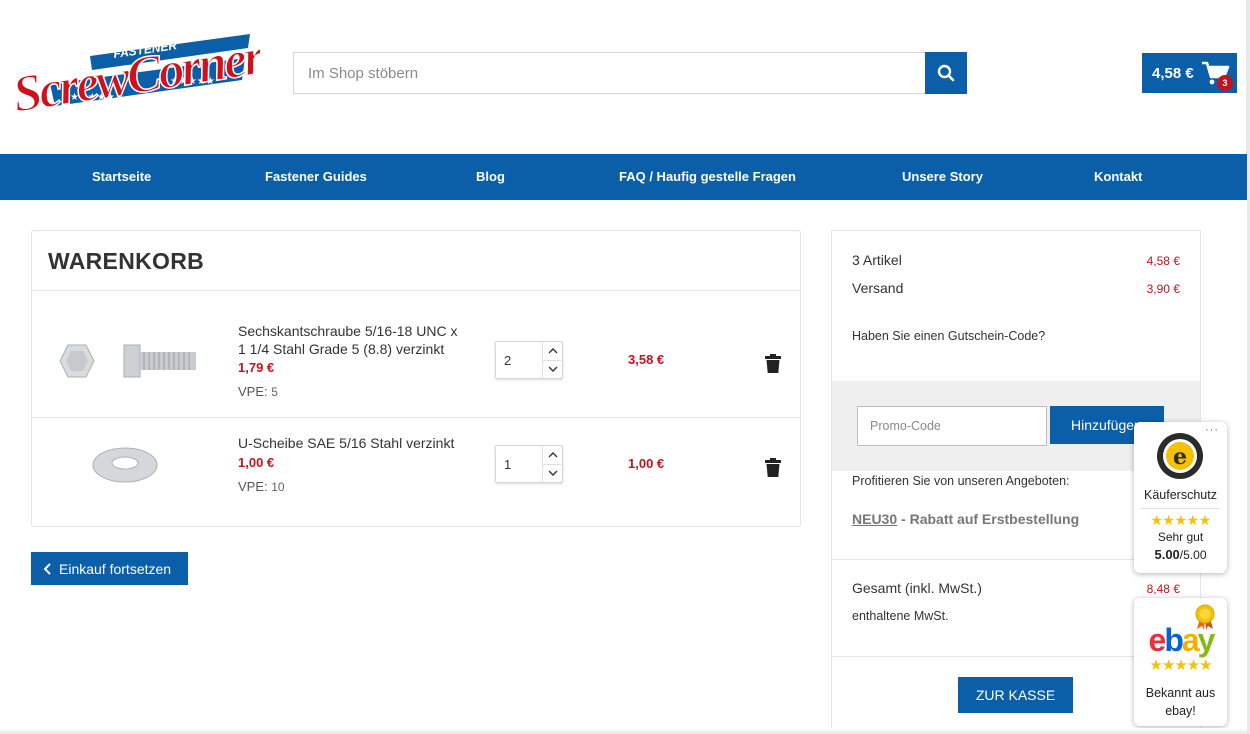  I want to click on ebay-stars-icon: ★★★★★, so click(1180, 665).